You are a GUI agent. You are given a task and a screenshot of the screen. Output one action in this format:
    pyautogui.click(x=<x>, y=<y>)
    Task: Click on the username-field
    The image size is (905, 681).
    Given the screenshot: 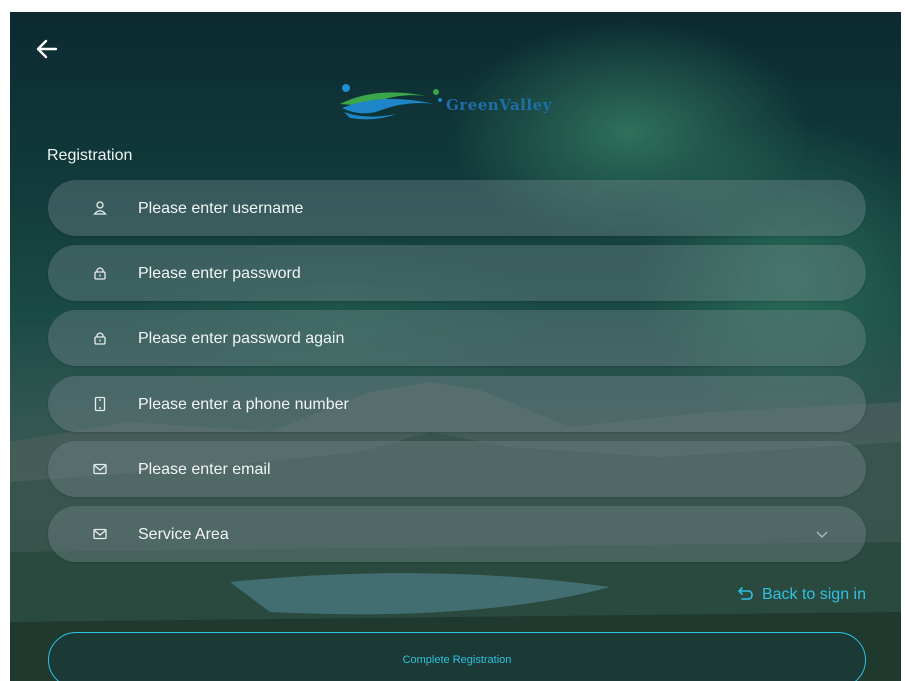 What is the action you would take?
    pyautogui.click(x=457, y=209)
    